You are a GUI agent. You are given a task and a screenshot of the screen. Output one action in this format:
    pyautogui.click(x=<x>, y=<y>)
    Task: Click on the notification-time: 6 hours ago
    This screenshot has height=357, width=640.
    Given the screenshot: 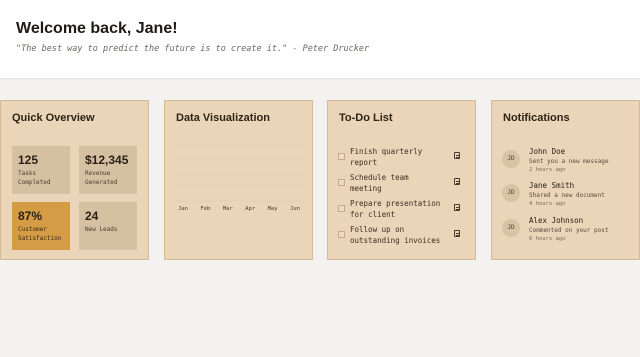 What is the action you would take?
    pyautogui.click(x=547, y=239)
    